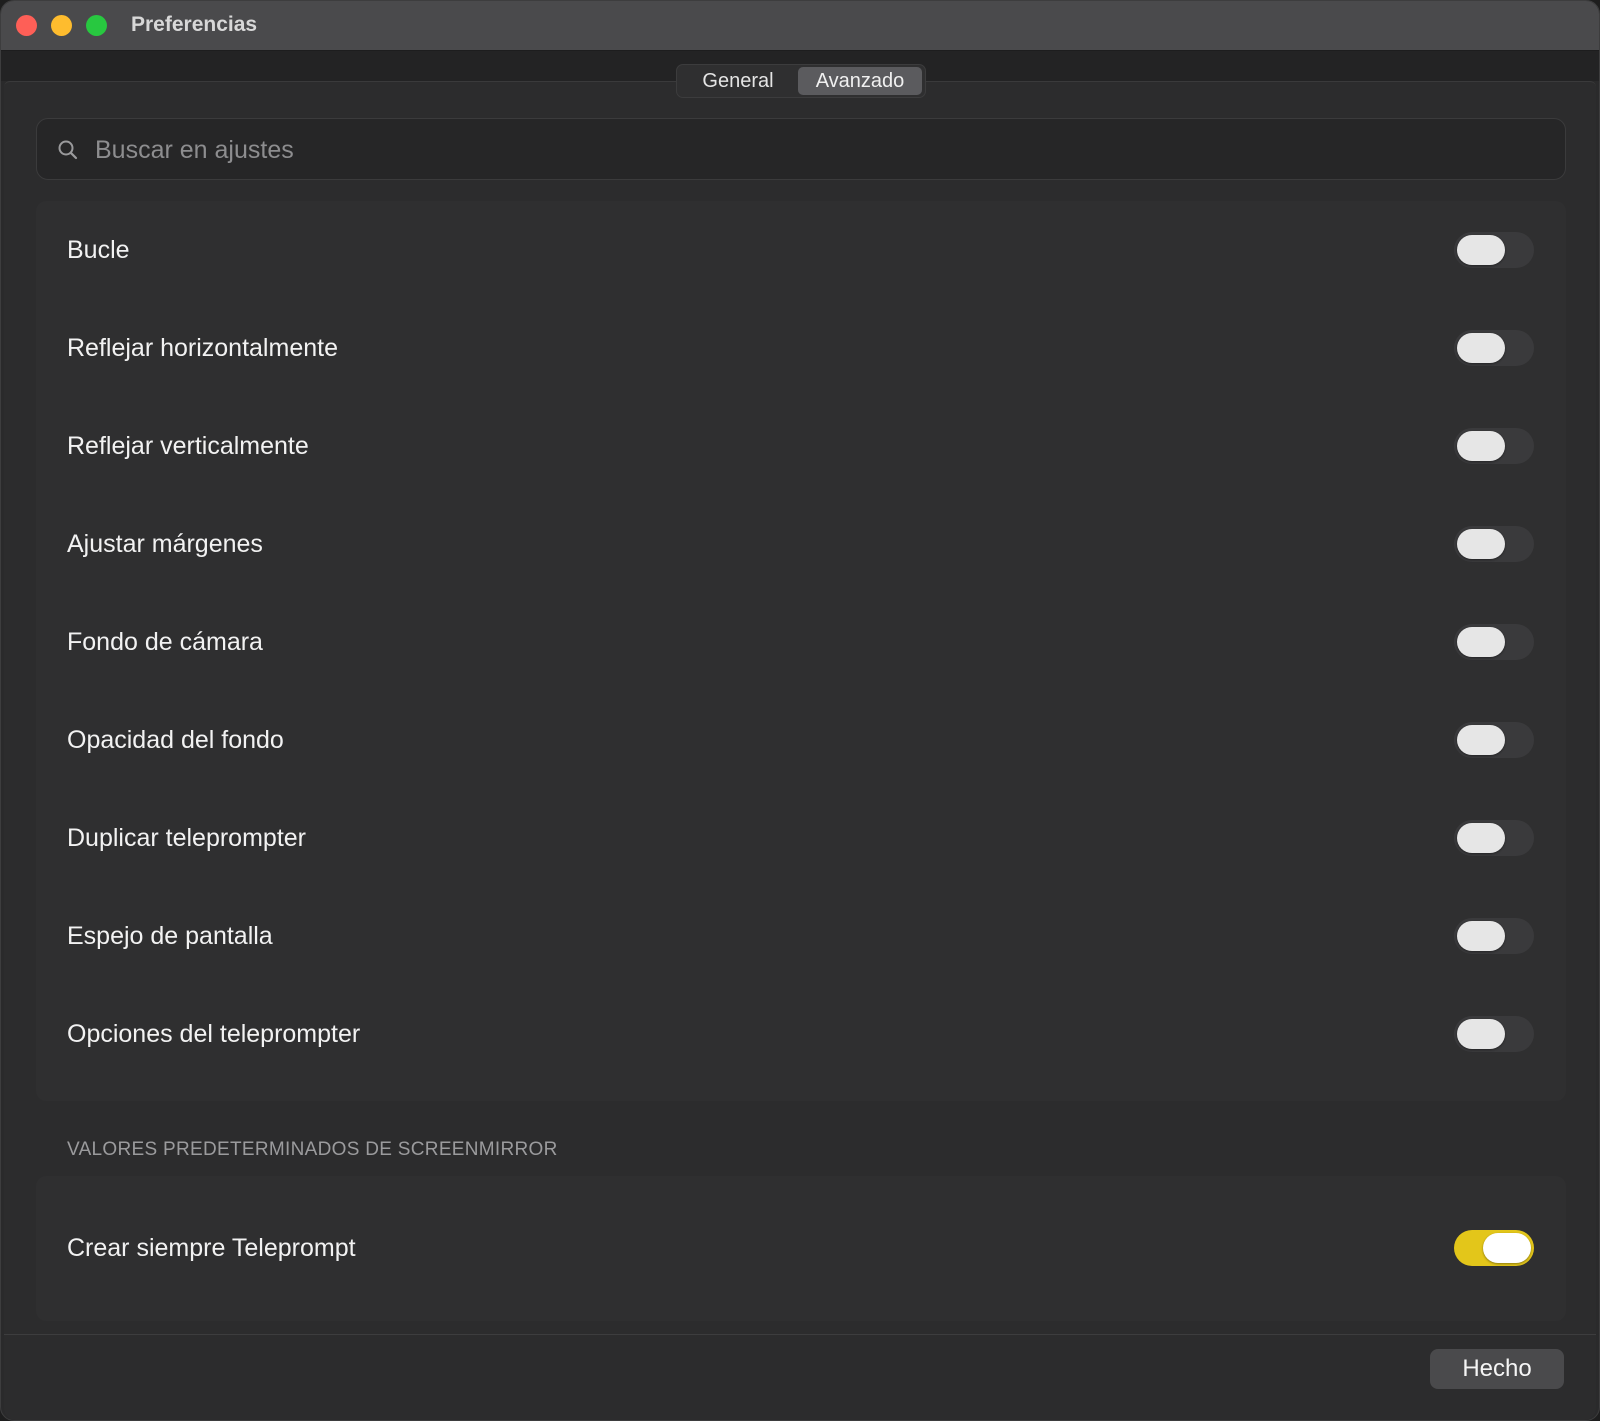  I want to click on maximize-window-button, so click(96, 25).